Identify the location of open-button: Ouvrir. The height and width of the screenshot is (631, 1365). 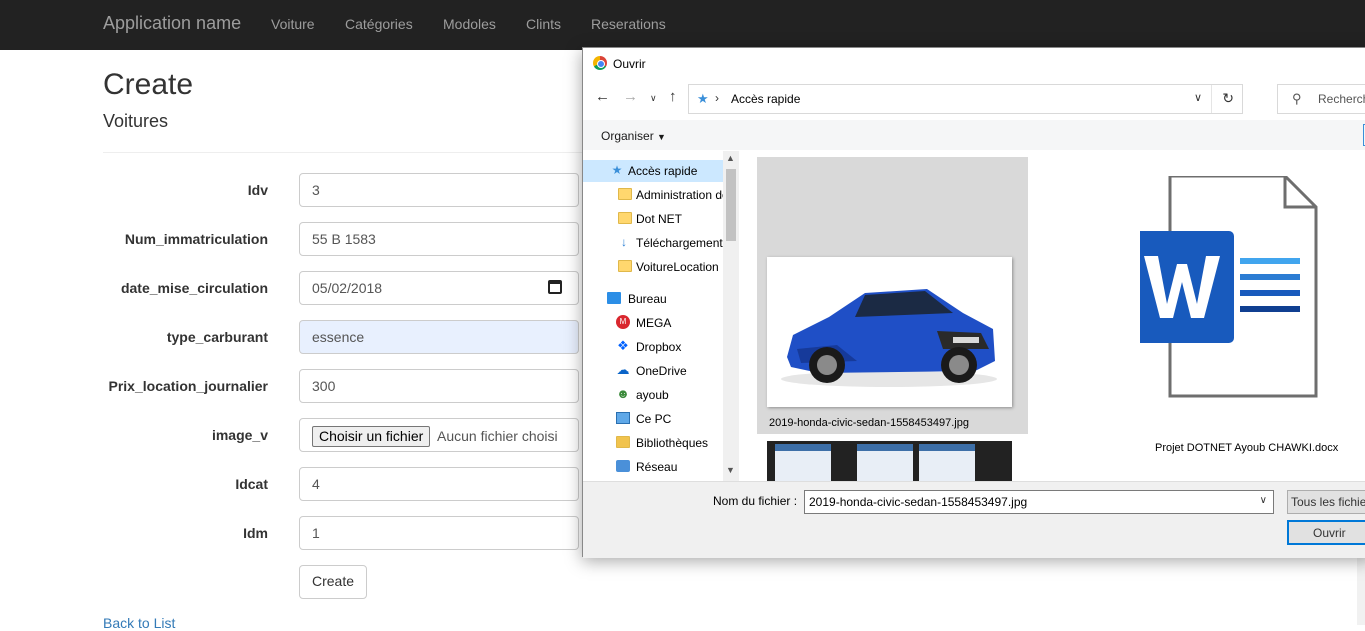
(1326, 532).